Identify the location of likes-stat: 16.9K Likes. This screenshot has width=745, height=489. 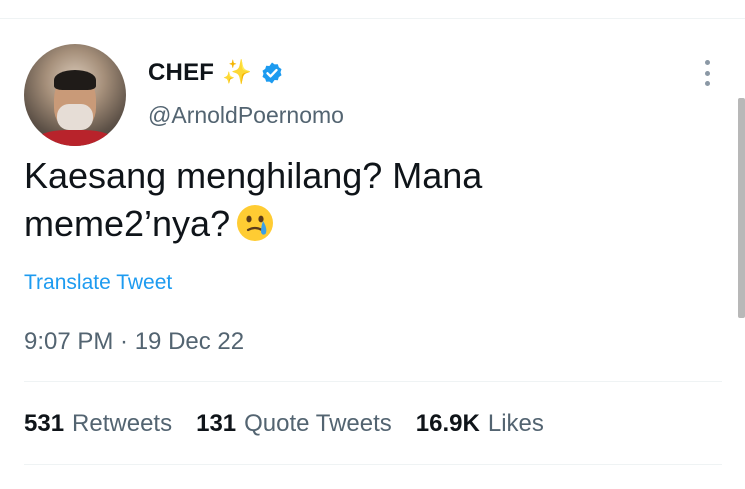
(480, 424).